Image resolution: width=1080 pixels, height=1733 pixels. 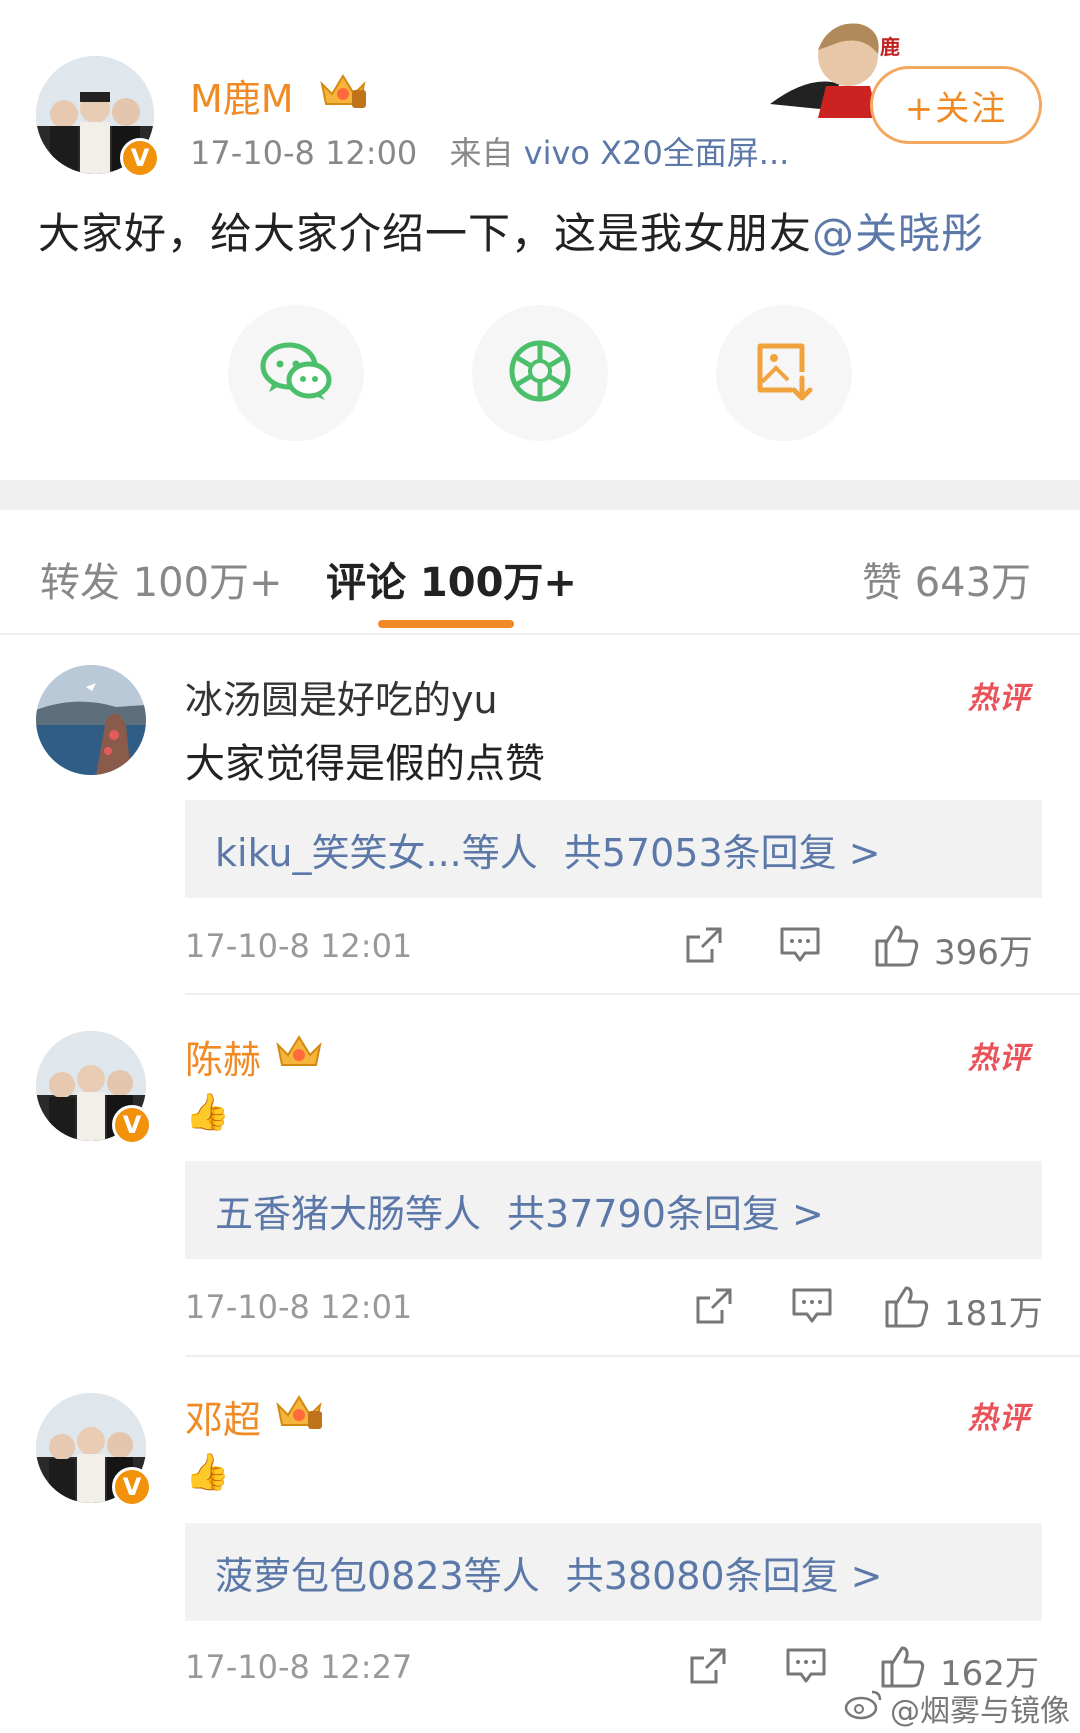 What do you see at coordinates (376, 852) in the screenshot?
I see `reply-users: kiku_笑笑女...等人` at bounding box center [376, 852].